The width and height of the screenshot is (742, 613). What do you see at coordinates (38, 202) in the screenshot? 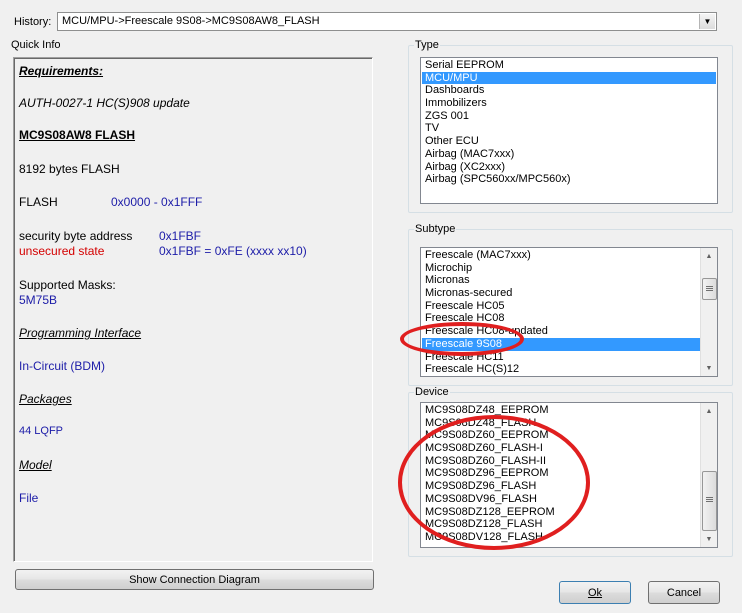
I see `flash-label: FLASH` at bounding box center [38, 202].